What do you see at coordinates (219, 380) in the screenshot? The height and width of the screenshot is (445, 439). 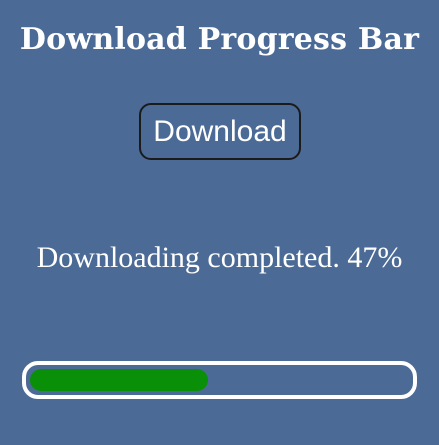 I see `progress-bar` at bounding box center [219, 380].